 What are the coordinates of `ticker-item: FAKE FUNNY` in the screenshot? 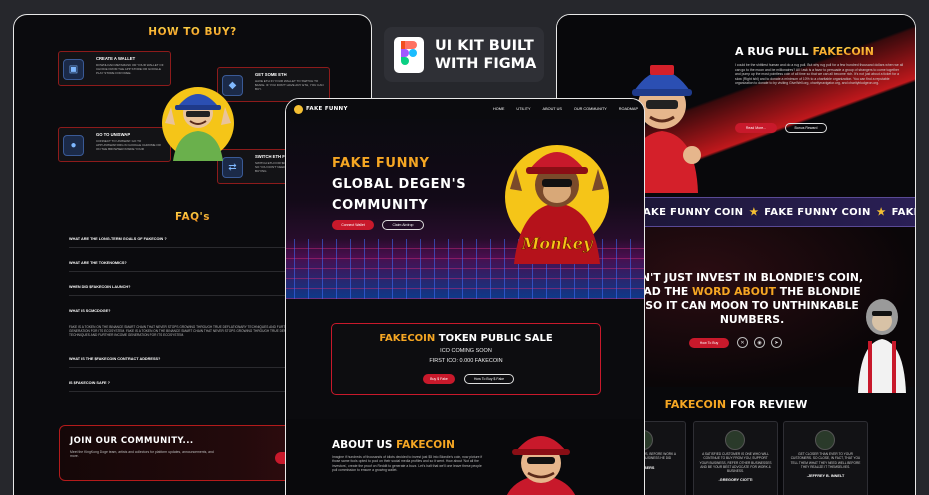 It's located at (903, 212).